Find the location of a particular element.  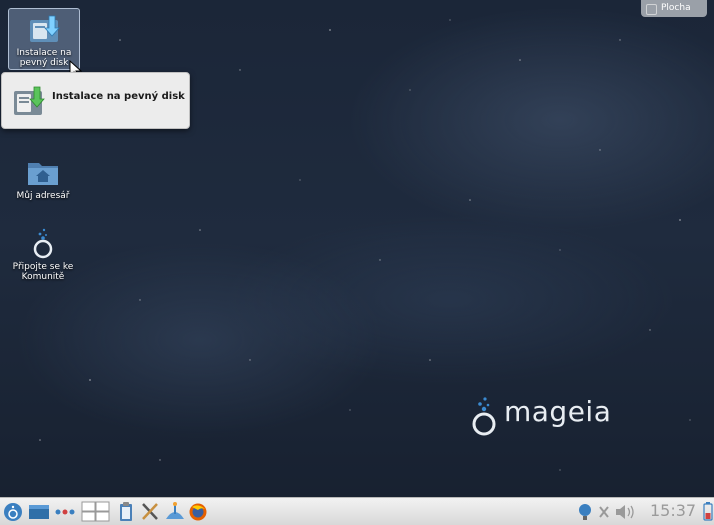

firefox-icon is located at coordinates (198, 511).